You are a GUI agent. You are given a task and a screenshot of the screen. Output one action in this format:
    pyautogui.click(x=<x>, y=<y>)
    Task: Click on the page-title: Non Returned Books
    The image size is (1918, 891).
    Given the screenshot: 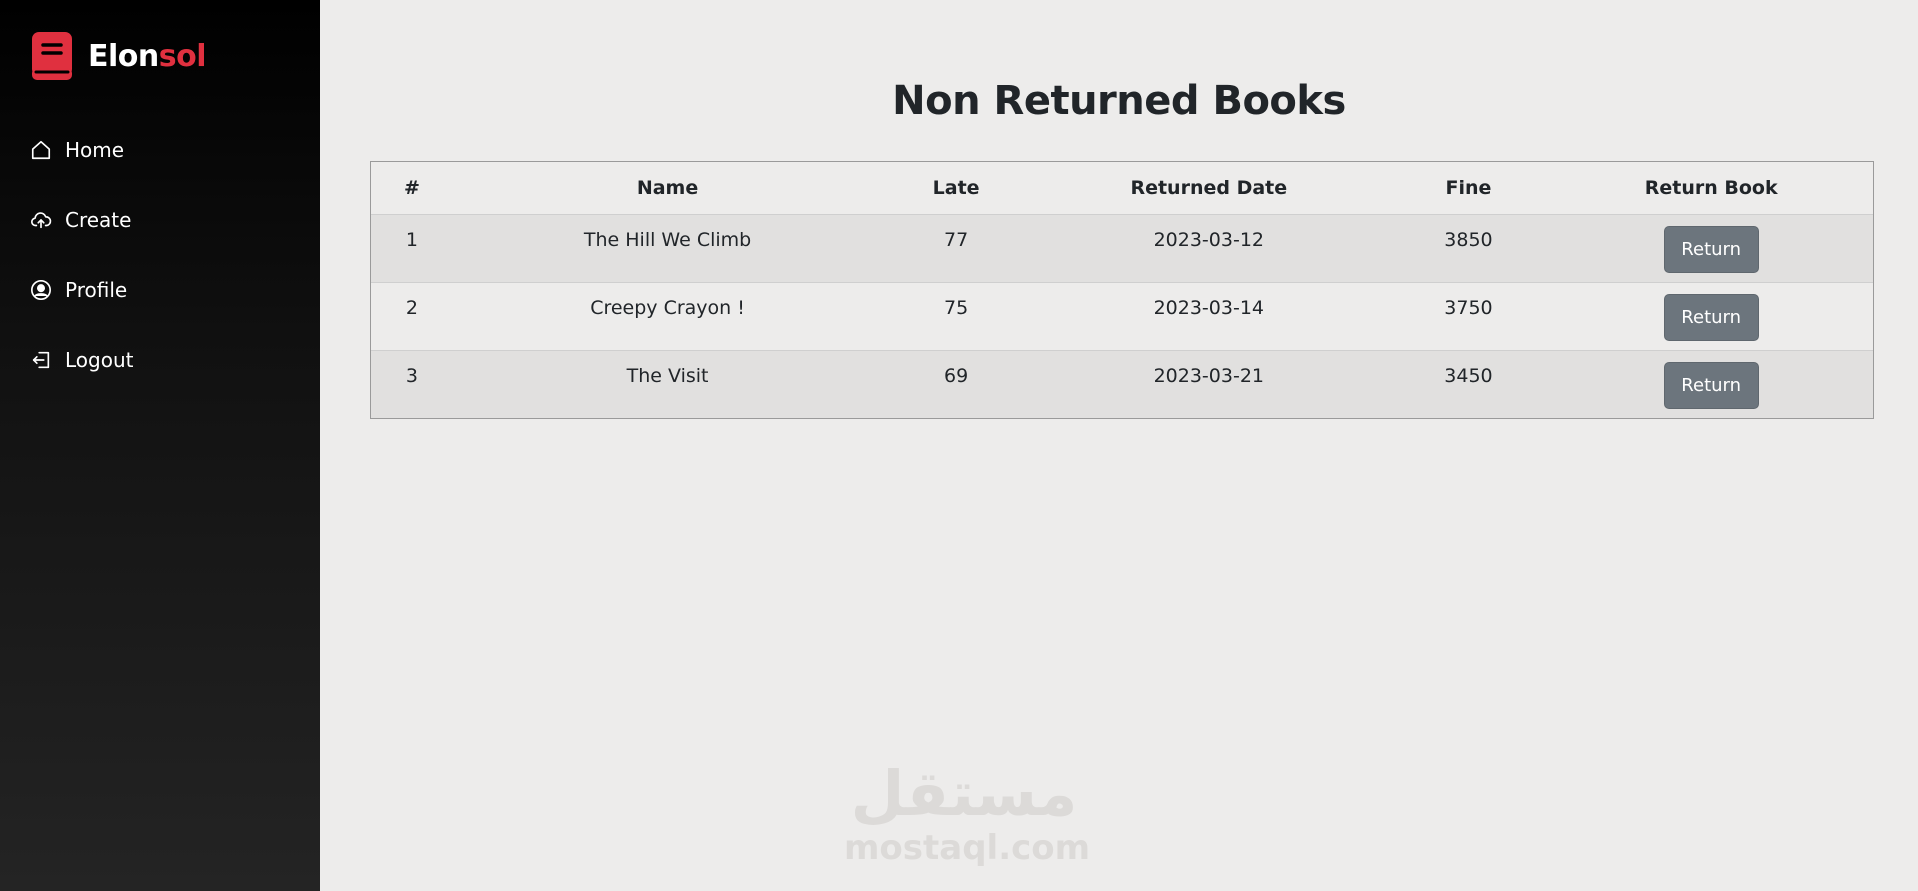 What is the action you would take?
    pyautogui.click(x=1119, y=101)
    